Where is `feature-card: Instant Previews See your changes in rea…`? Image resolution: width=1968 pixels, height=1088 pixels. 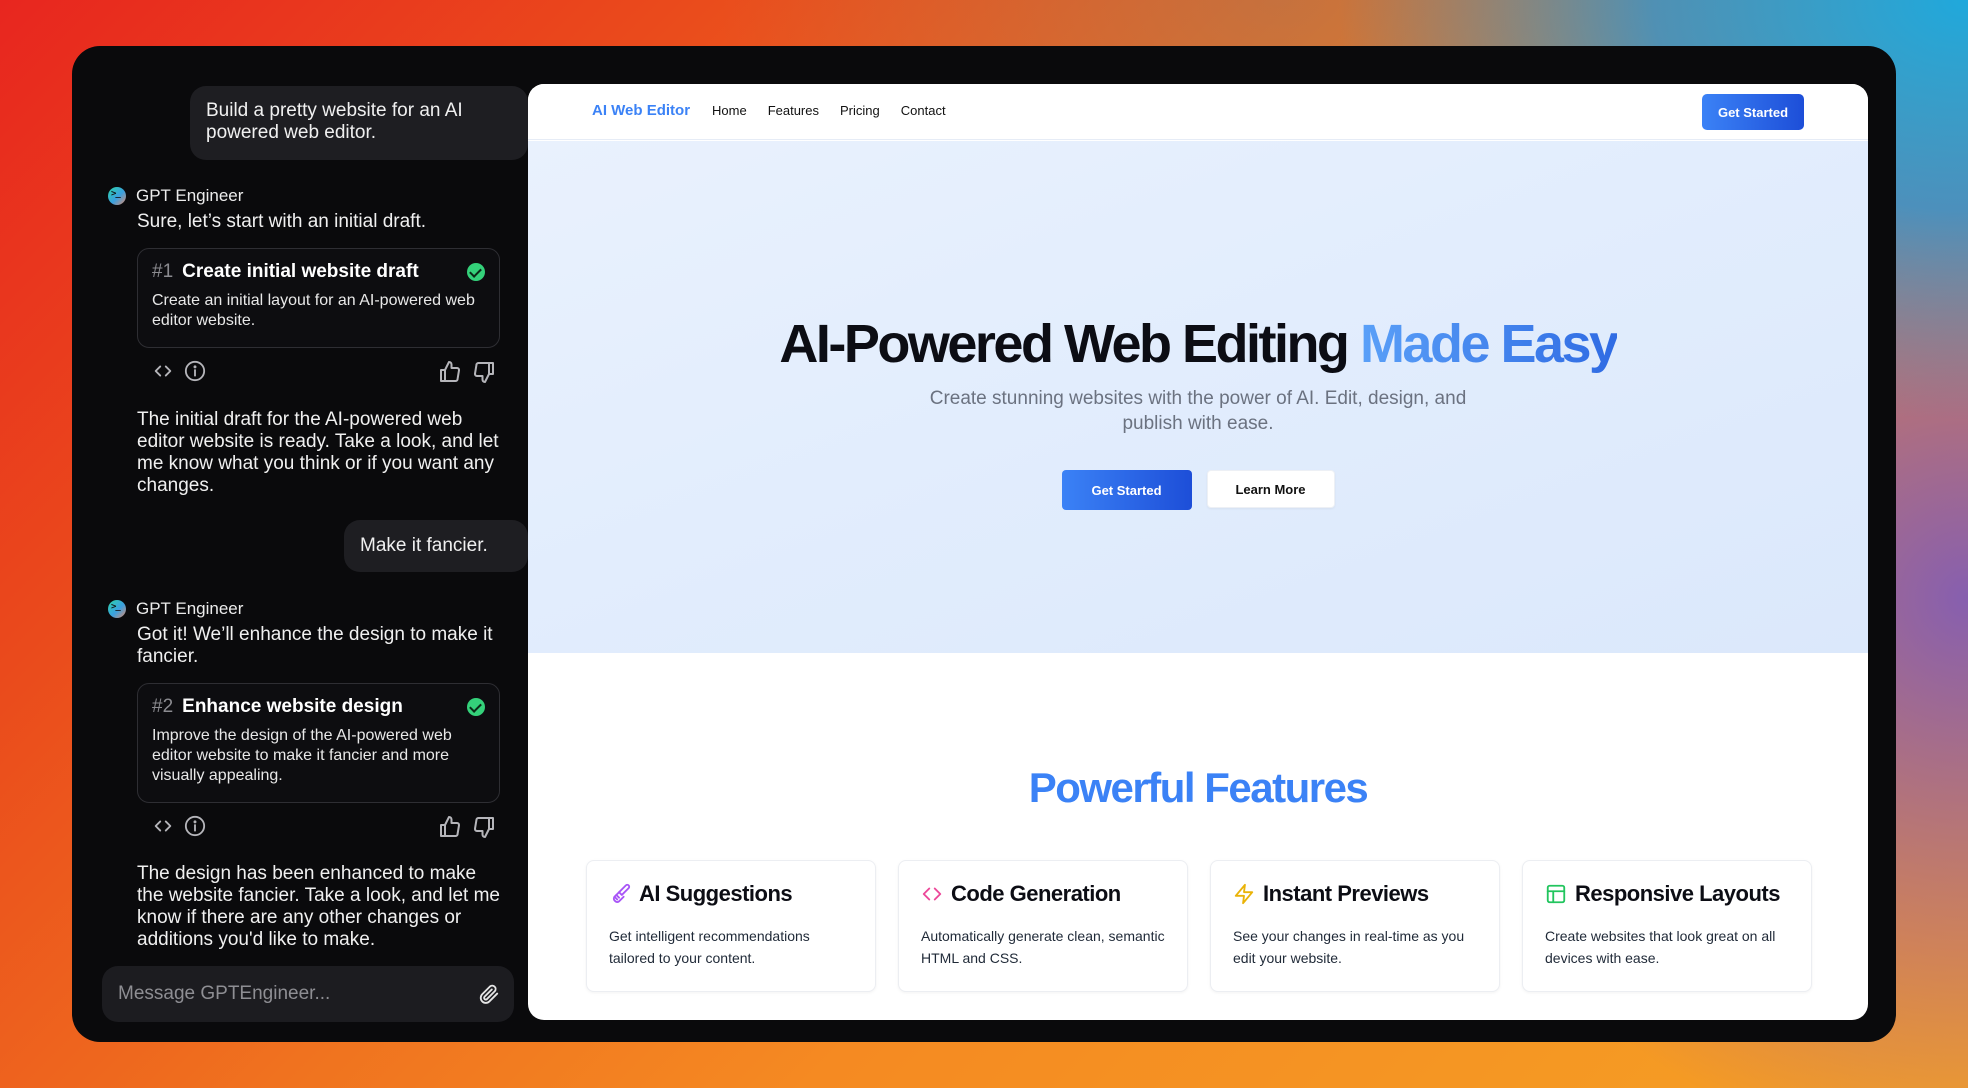
feature-card: Instant Previews See your changes in rea… is located at coordinates (1355, 926).